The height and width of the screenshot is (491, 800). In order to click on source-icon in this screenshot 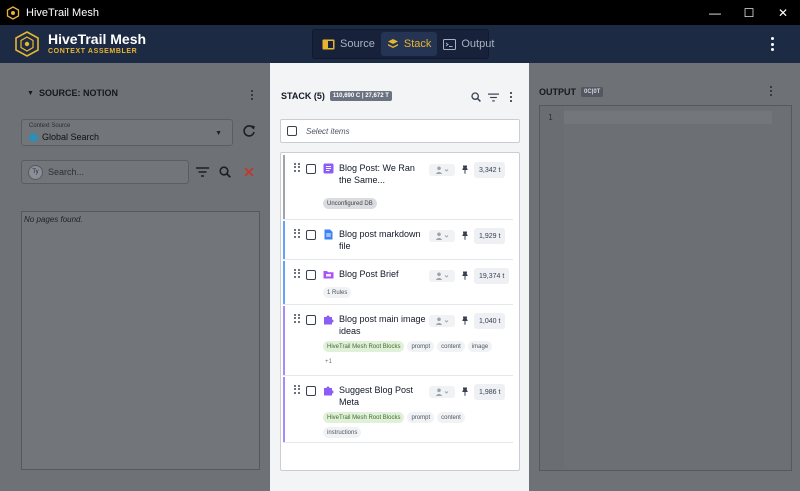, I will do `click(328, 44)`.